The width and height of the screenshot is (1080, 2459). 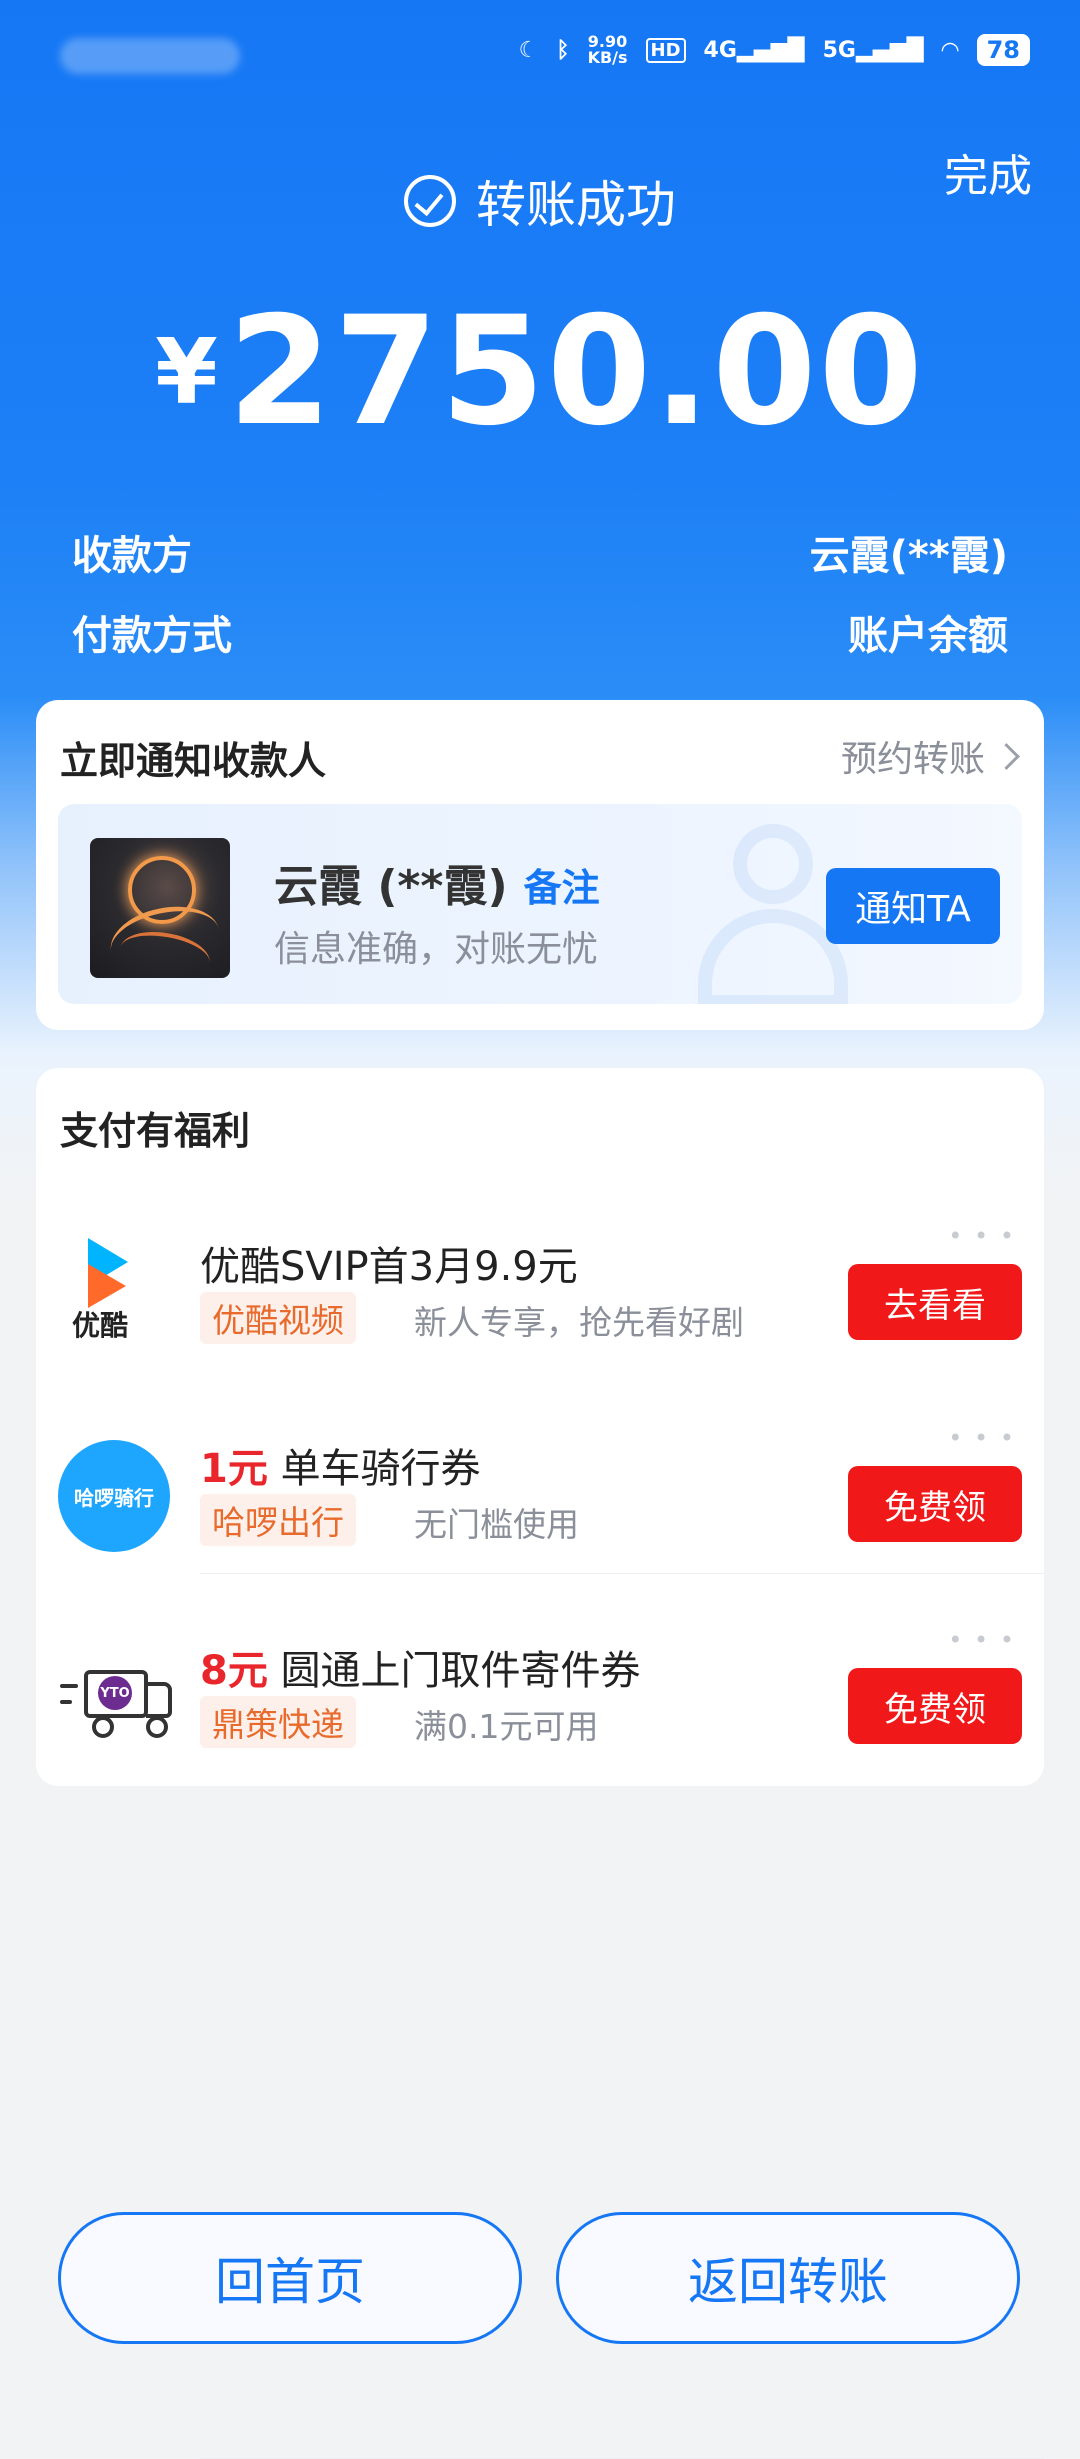 What do you see at coordinates (437, 886) in the screenshot?
I see `payee-name: 云霞 (**霞) 备注` at bounding box center [437, 886].